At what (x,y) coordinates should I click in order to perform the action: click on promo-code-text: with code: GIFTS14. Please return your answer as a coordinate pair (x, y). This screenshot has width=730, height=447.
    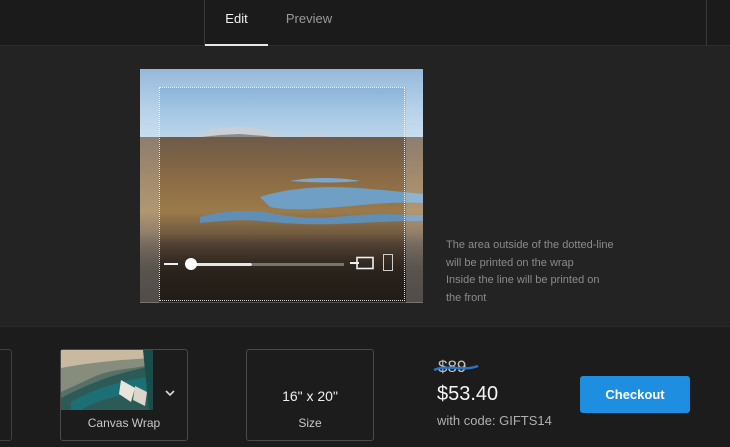
    Looking at the image, I should click on (494, 420).